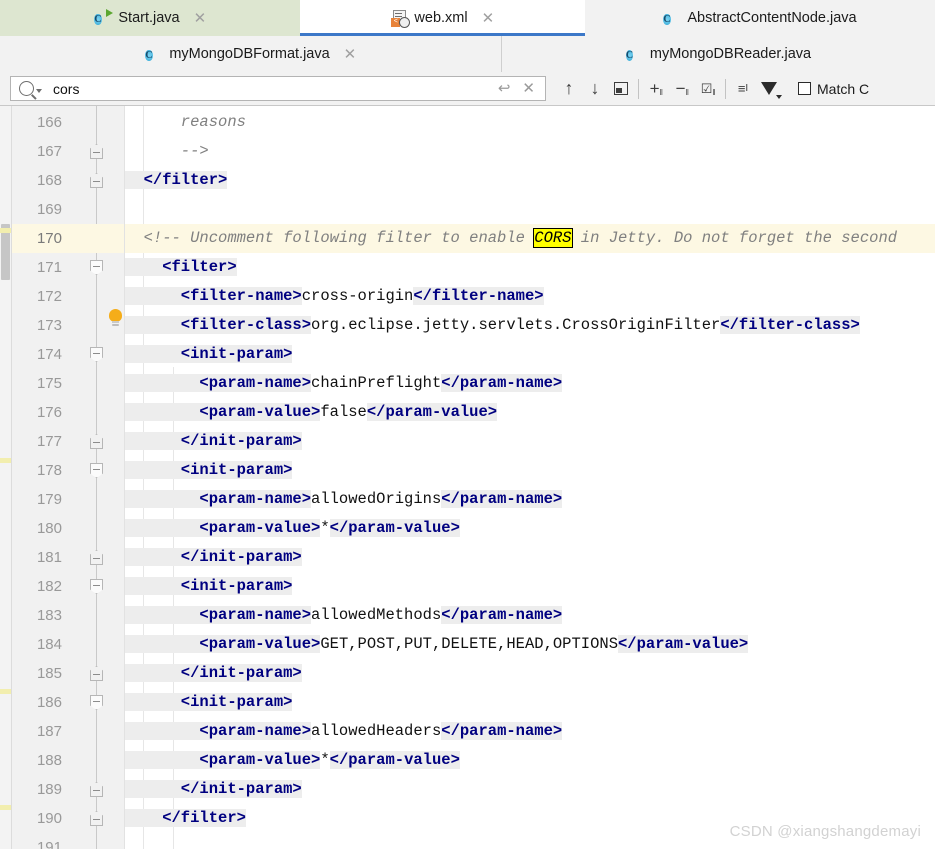 This screenshot has width=935, height=849. I want to click on search-input: cors ↩ ✕, so click(278, 88).